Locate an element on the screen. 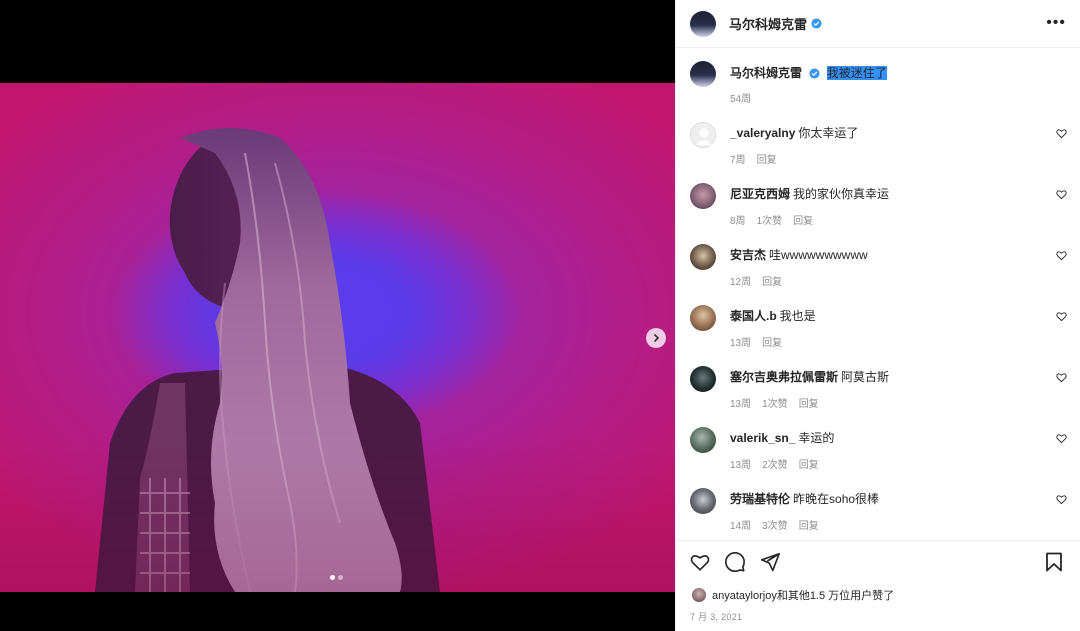 Image resolution: width=1080 pixels, height=631 pixels. bookmark-button is located at coordinates (1054, 562).